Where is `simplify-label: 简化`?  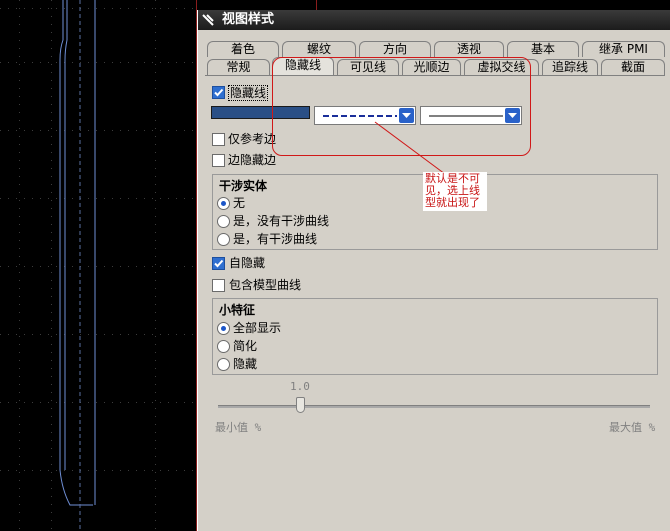
simplify-label: 简化 is located at coordinates (245, 346).